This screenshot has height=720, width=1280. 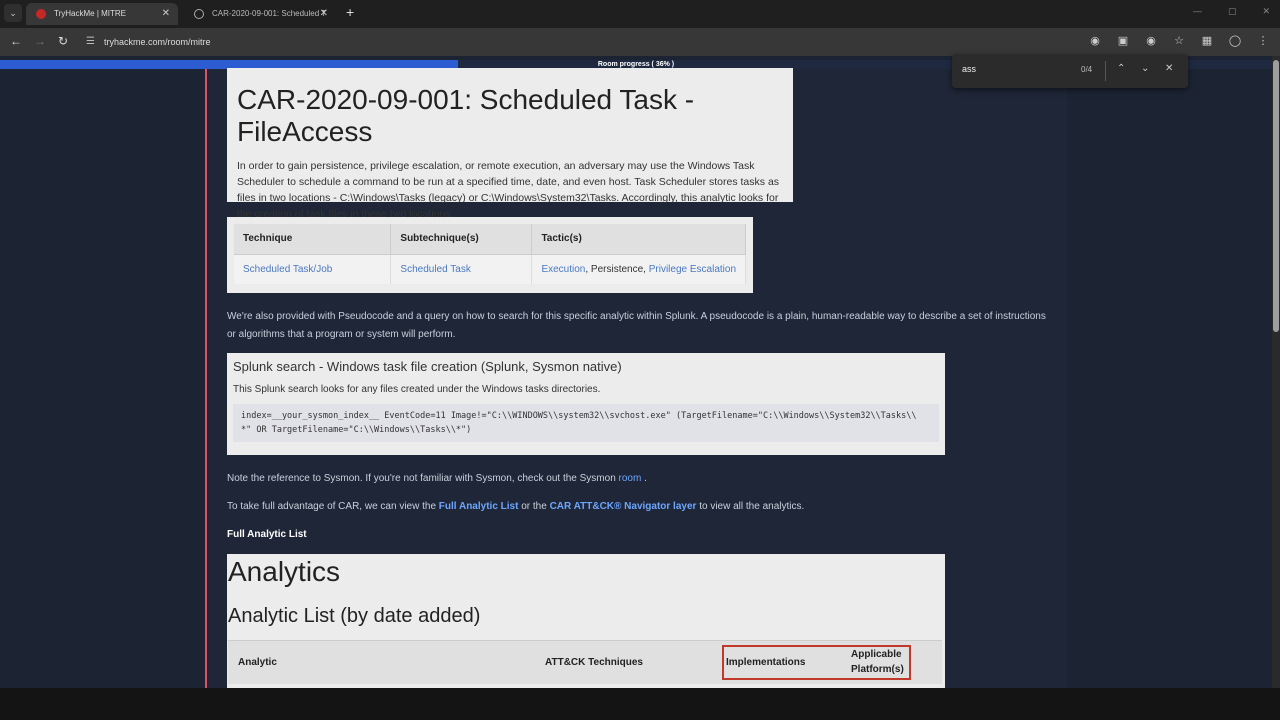 I want to click on address-bar: ☰ tryhackme.com/room/mitre, so click(x=590, y=42).